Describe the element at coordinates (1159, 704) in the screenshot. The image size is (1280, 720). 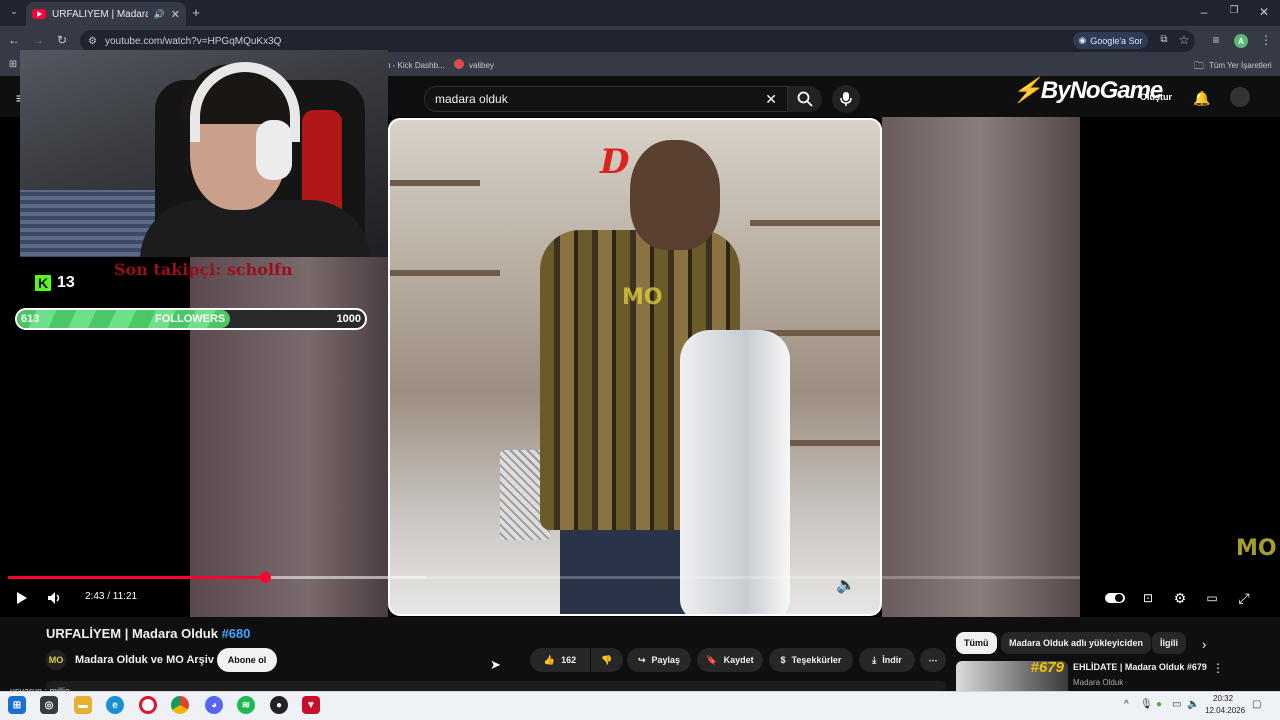
I see `nvidia-tray-icon: ●` at that location.